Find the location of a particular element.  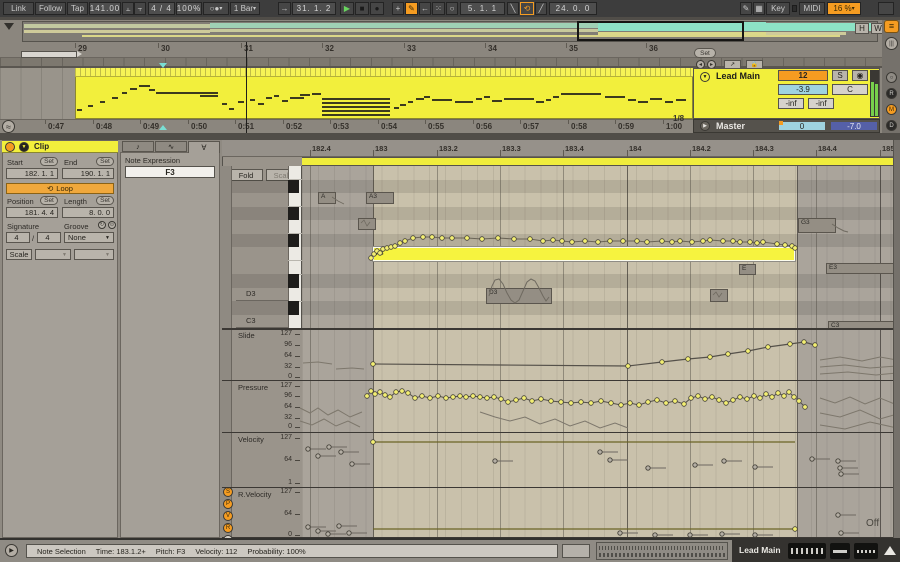

clip-end-field: 190. 1. 1 is located at coordinates (88, 173).